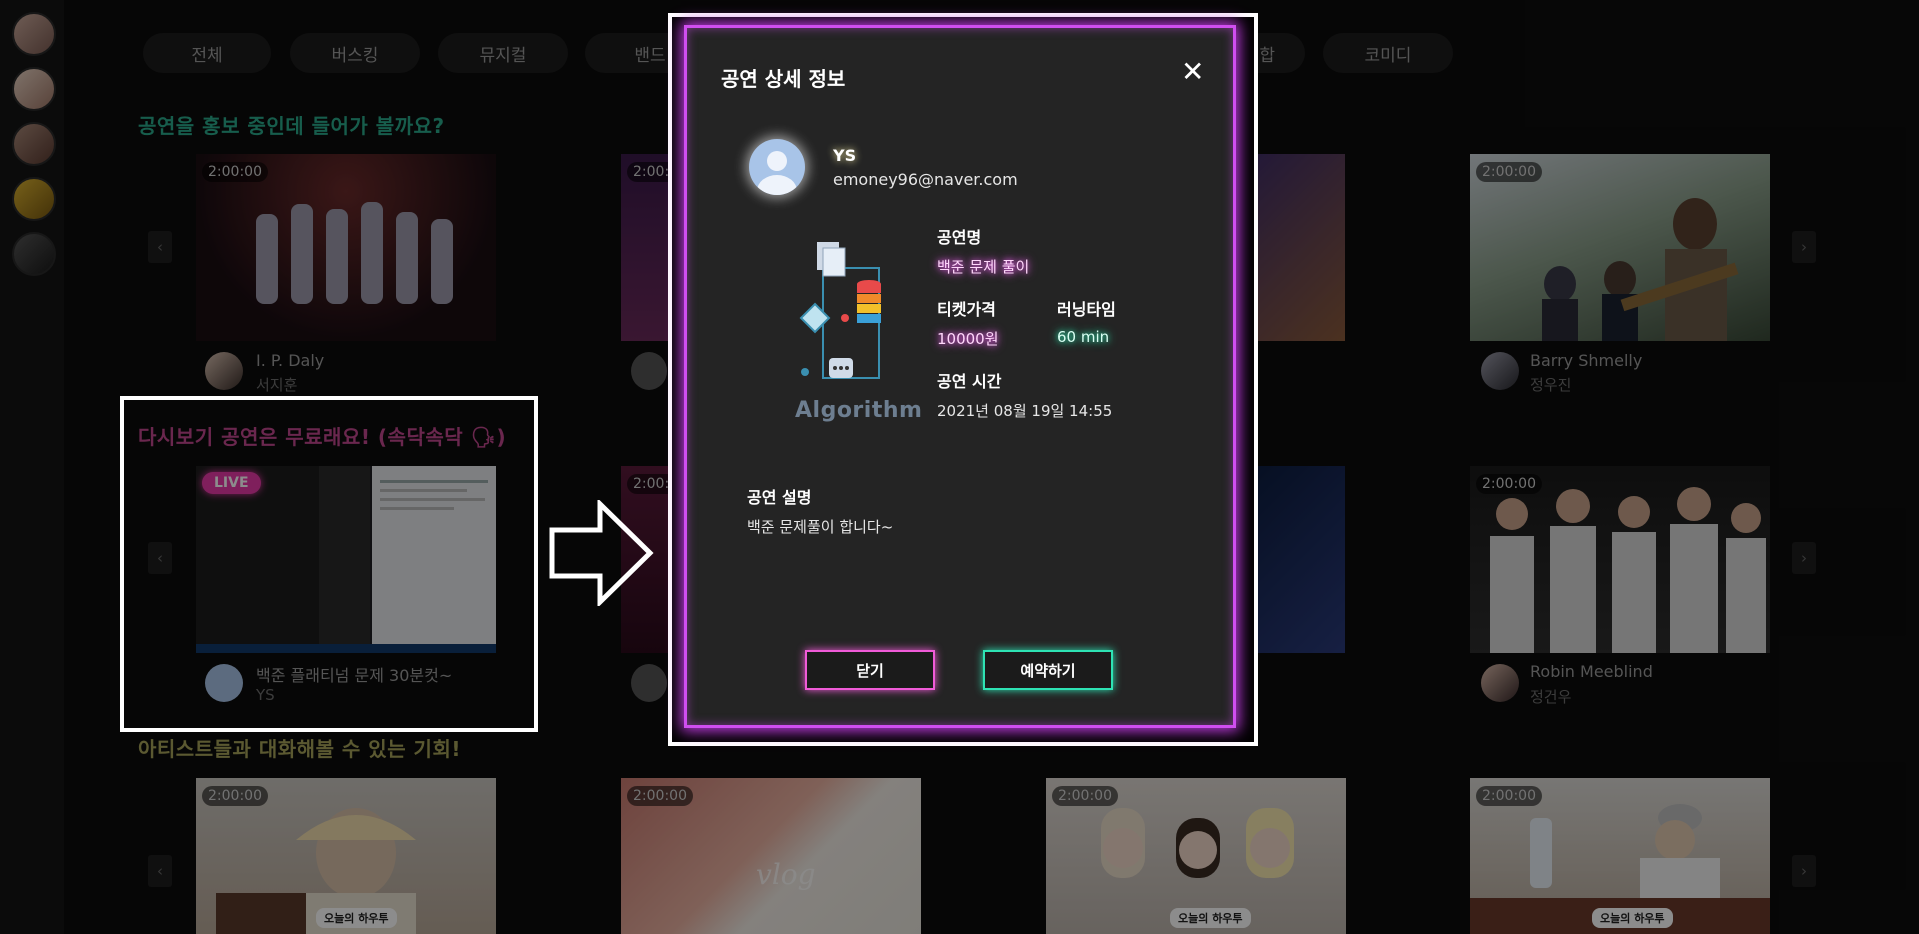 The image size is (1919, 934). What do you see at coordinates (32, 467) in the screenshot?
I see `artist-rail` at bounding box center [32, 467].